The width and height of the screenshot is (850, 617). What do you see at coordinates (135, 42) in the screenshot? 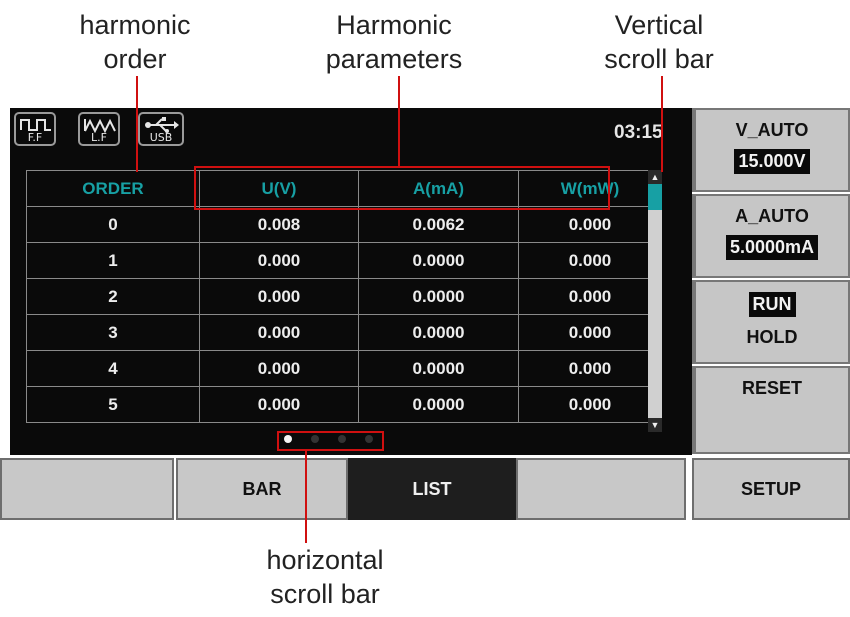
I see `annotation-harmonic-order: harmonic order` at bounding box center [135, 42].